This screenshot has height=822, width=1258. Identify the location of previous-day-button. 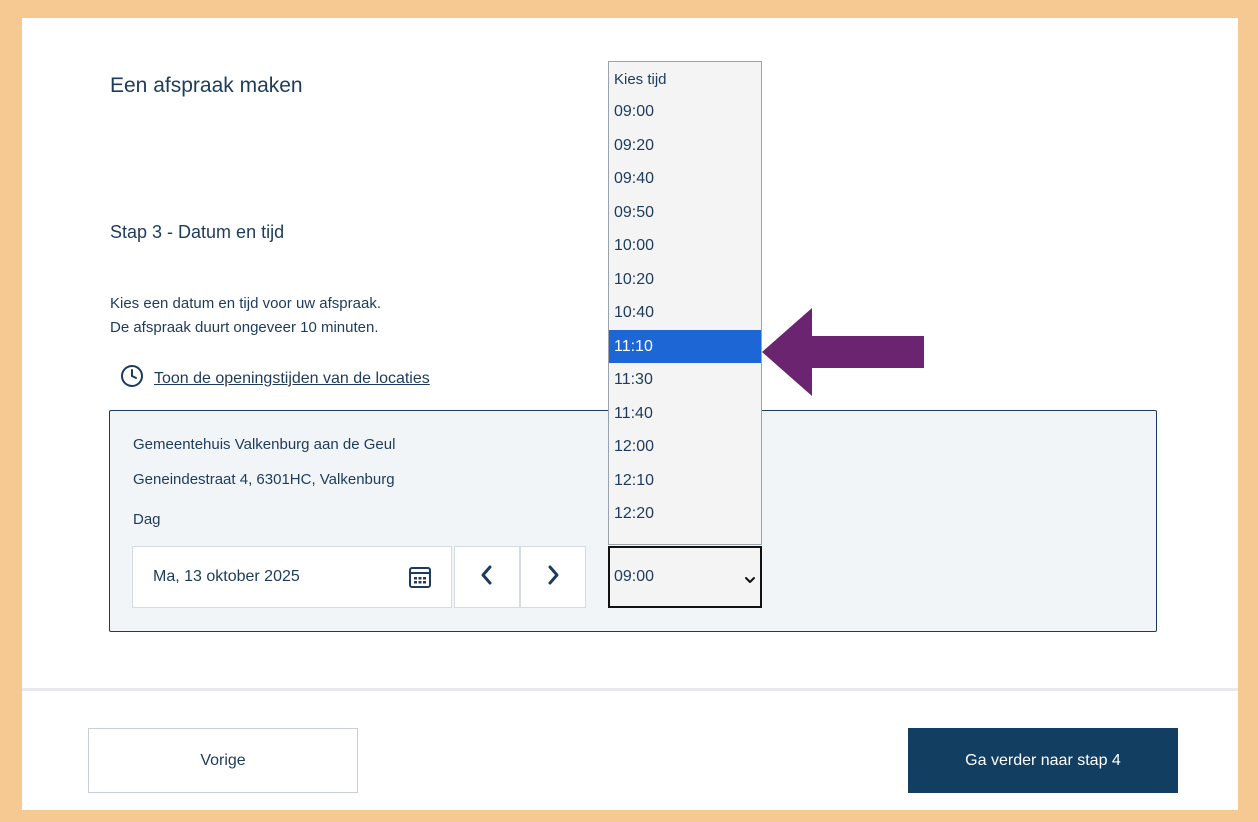
(487, 577).